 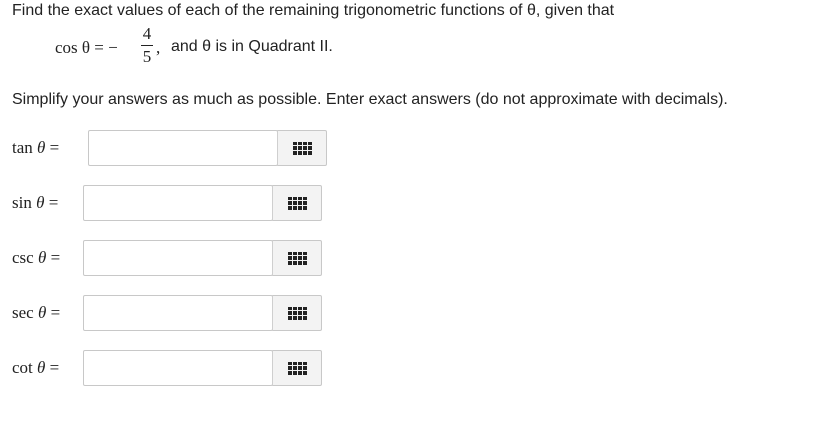 What do you see at coordinates (35, 148) in the screenshot?
I see `answer-label-tan: tan θ =` at bounding box center [35, 148].